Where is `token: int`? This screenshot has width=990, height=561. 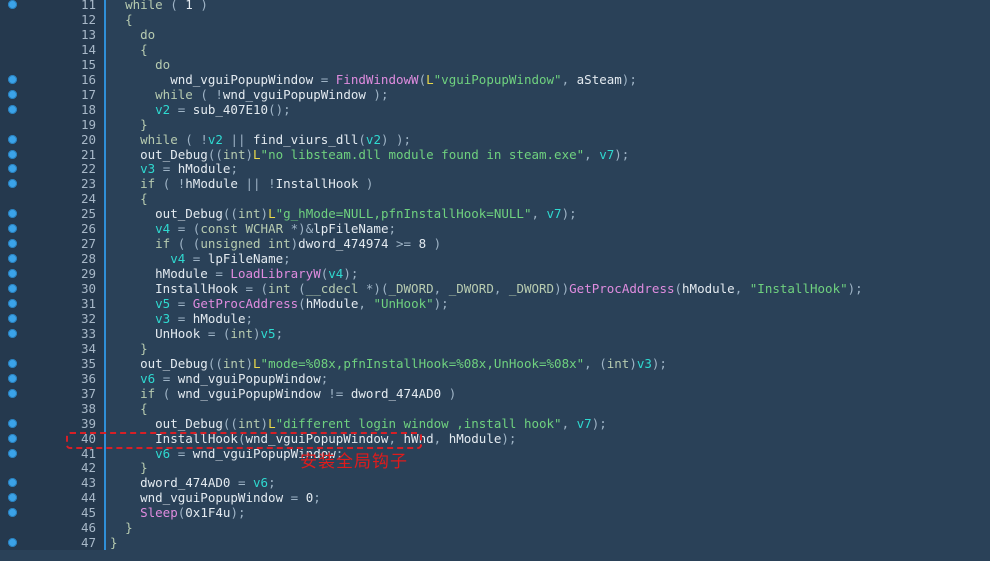 token: int is located at coordinates (279, 289).